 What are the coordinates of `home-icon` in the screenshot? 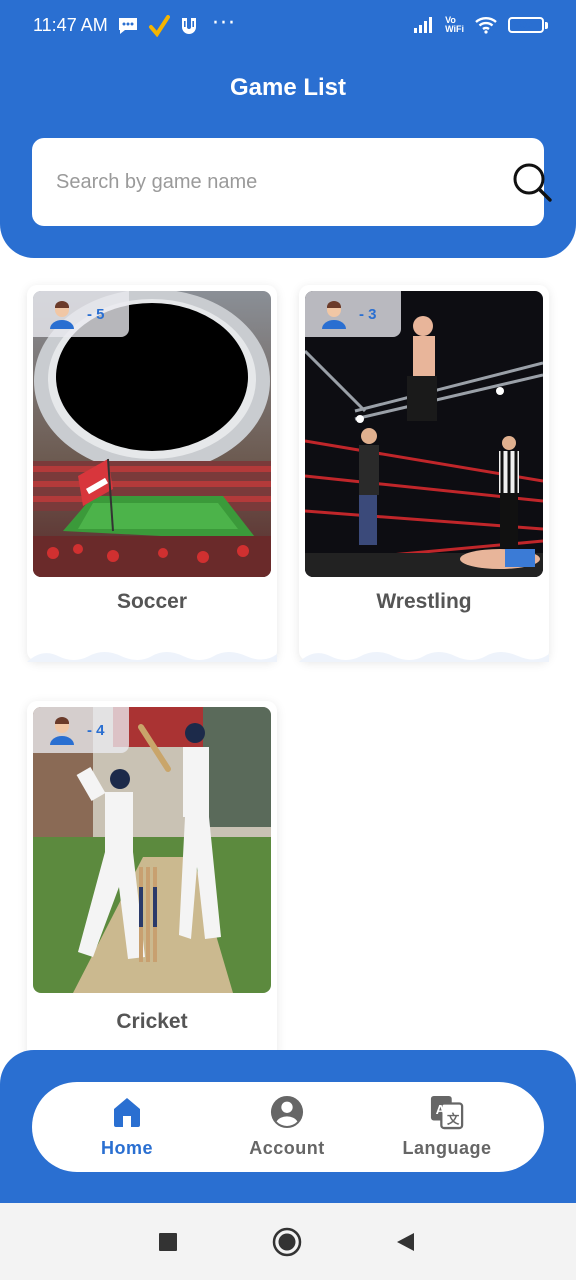 It's located at (127, 1112).